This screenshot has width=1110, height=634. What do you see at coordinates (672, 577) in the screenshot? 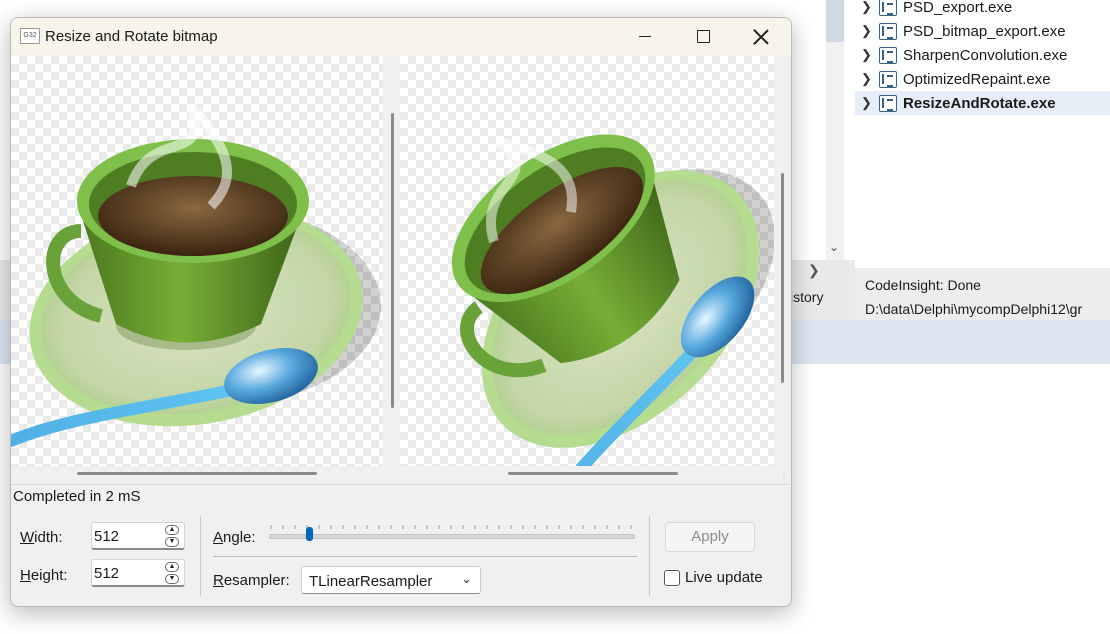
I see `checkbox-box` at bounding box center [672, 577].